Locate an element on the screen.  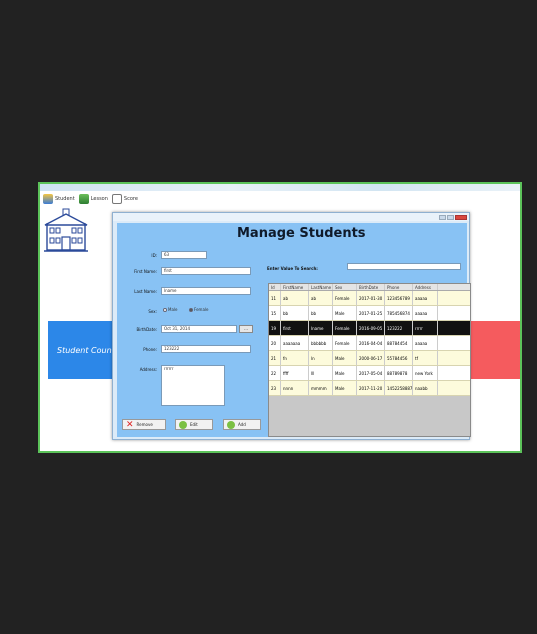
table-cell: bbbbbb is located at coordinates (321, 343).